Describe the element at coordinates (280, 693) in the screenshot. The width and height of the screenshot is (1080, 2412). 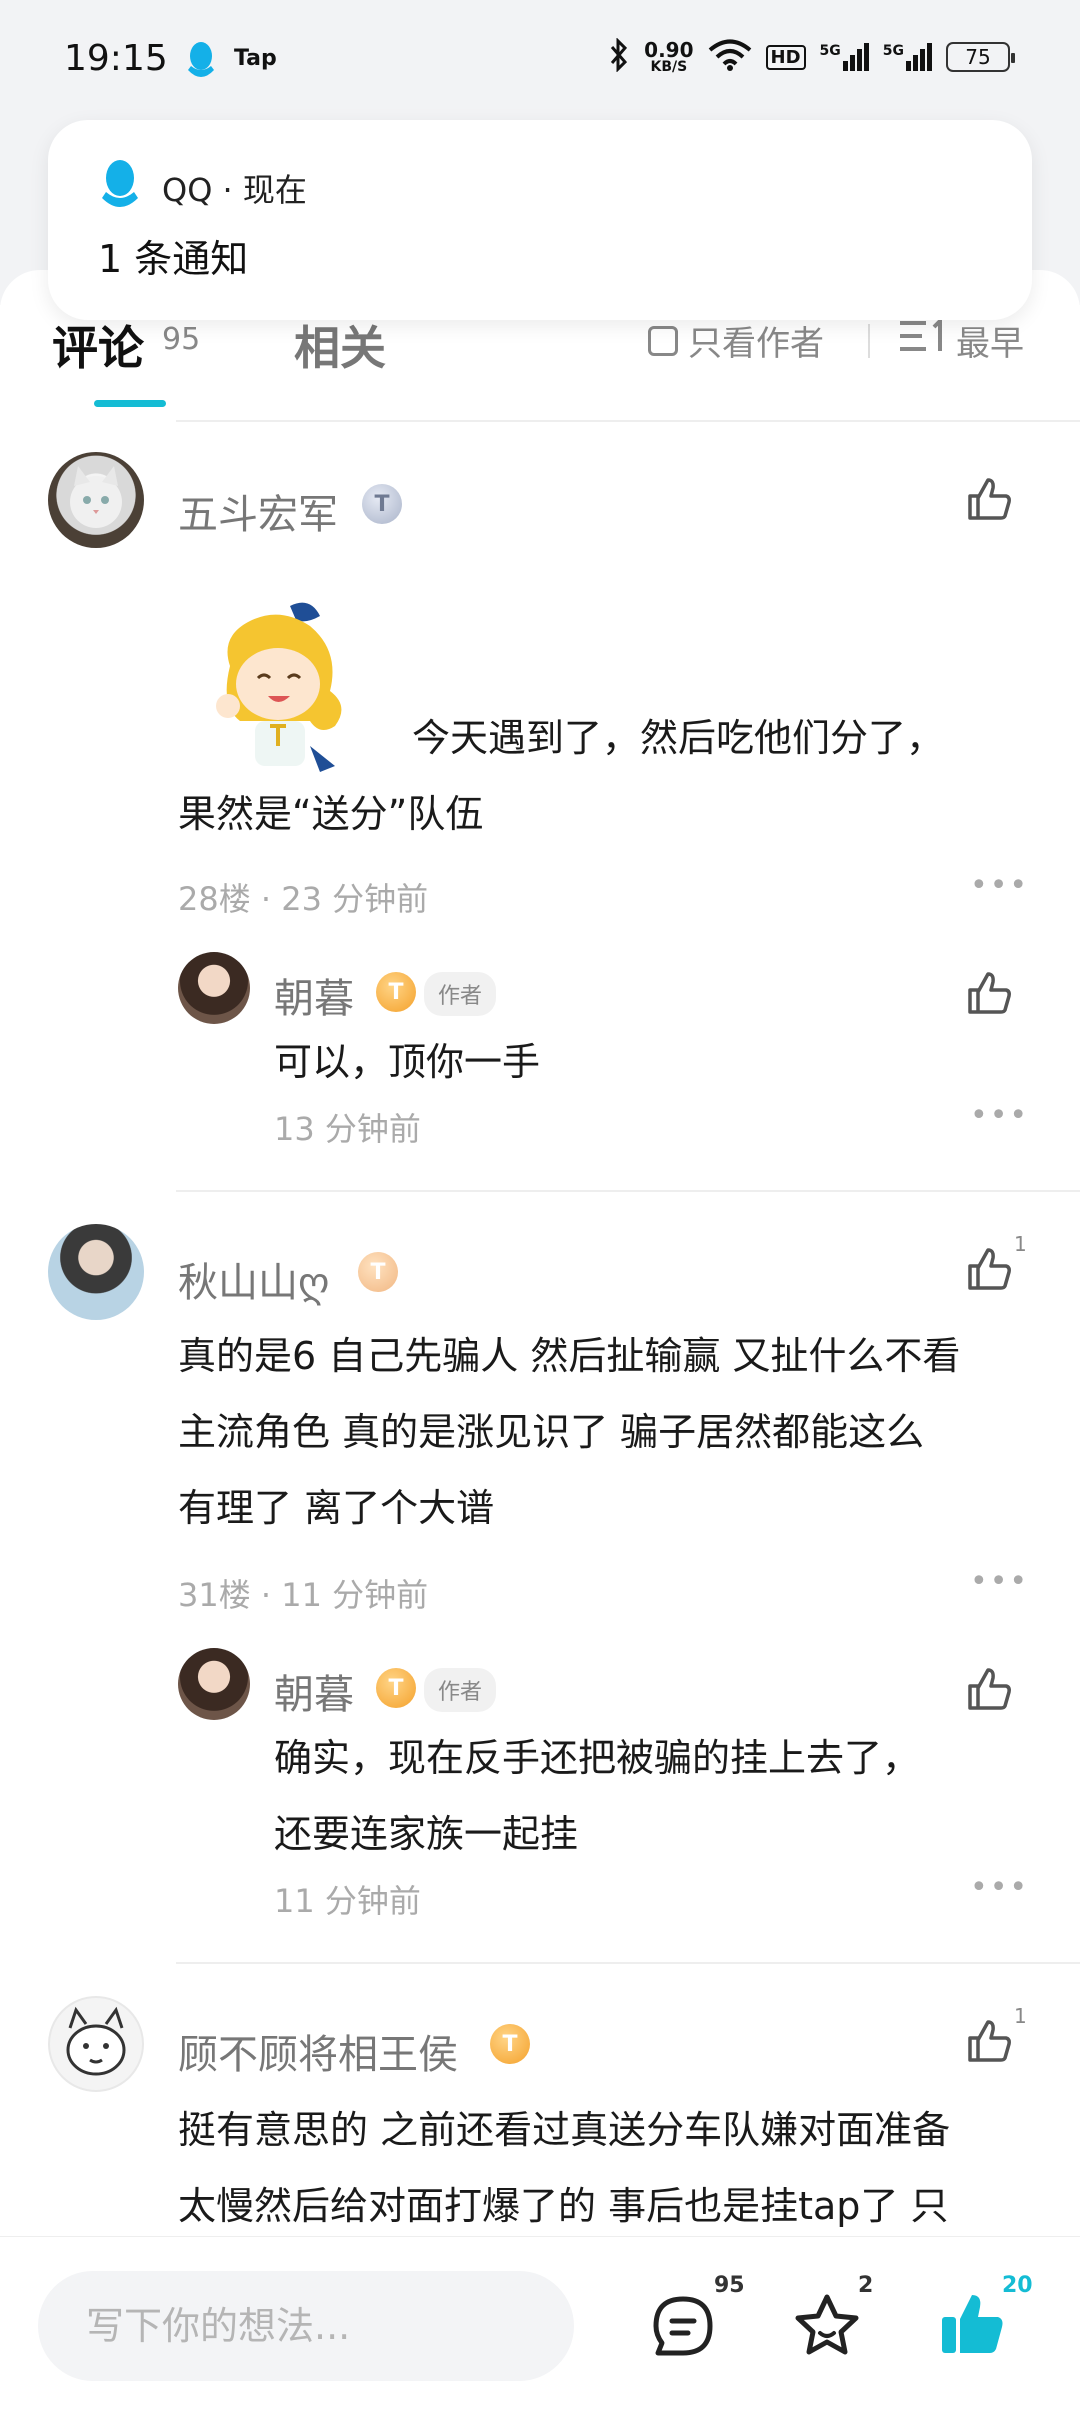
I see `sticker-image` at that location.